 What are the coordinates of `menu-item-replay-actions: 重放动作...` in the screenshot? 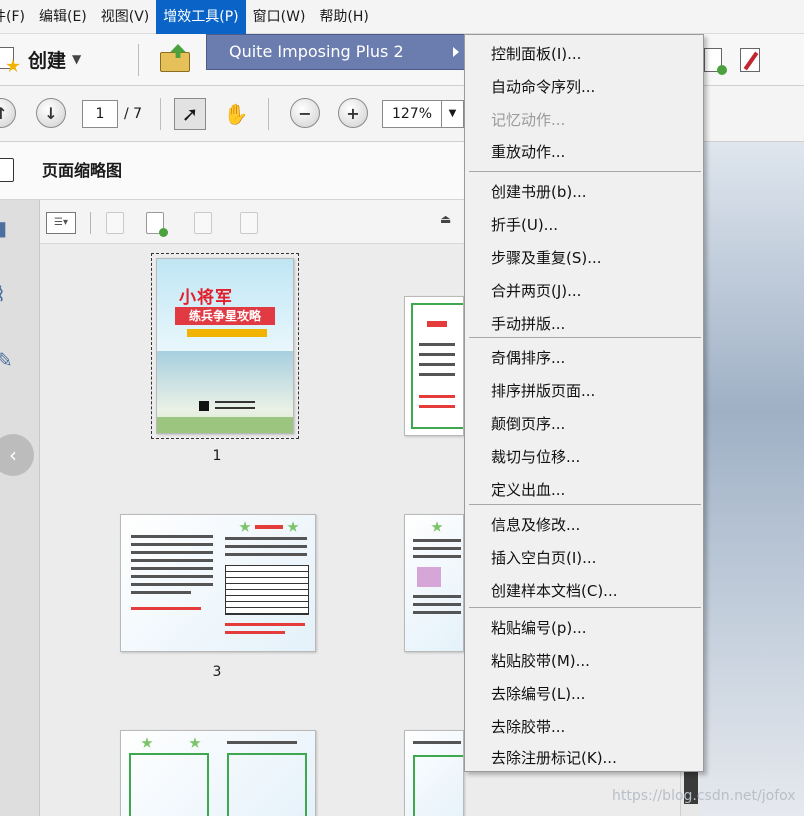 It's located at (528, 151).